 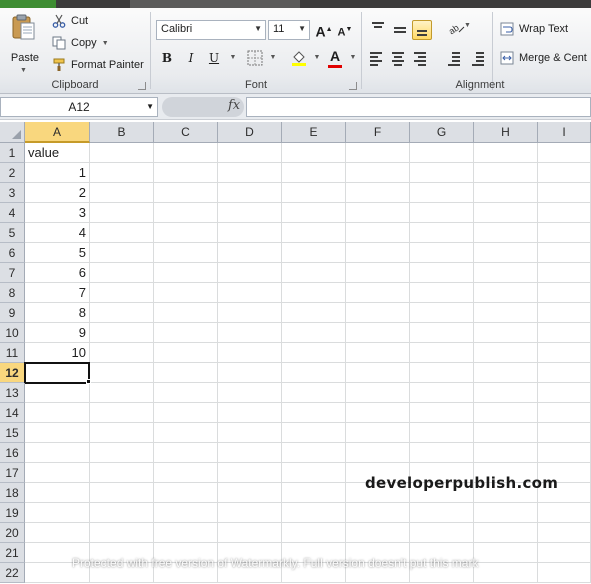 What do you see at coordinates (376, 58) in the screenshot?
I see `align-left-button` at bounding box center [376, 58].